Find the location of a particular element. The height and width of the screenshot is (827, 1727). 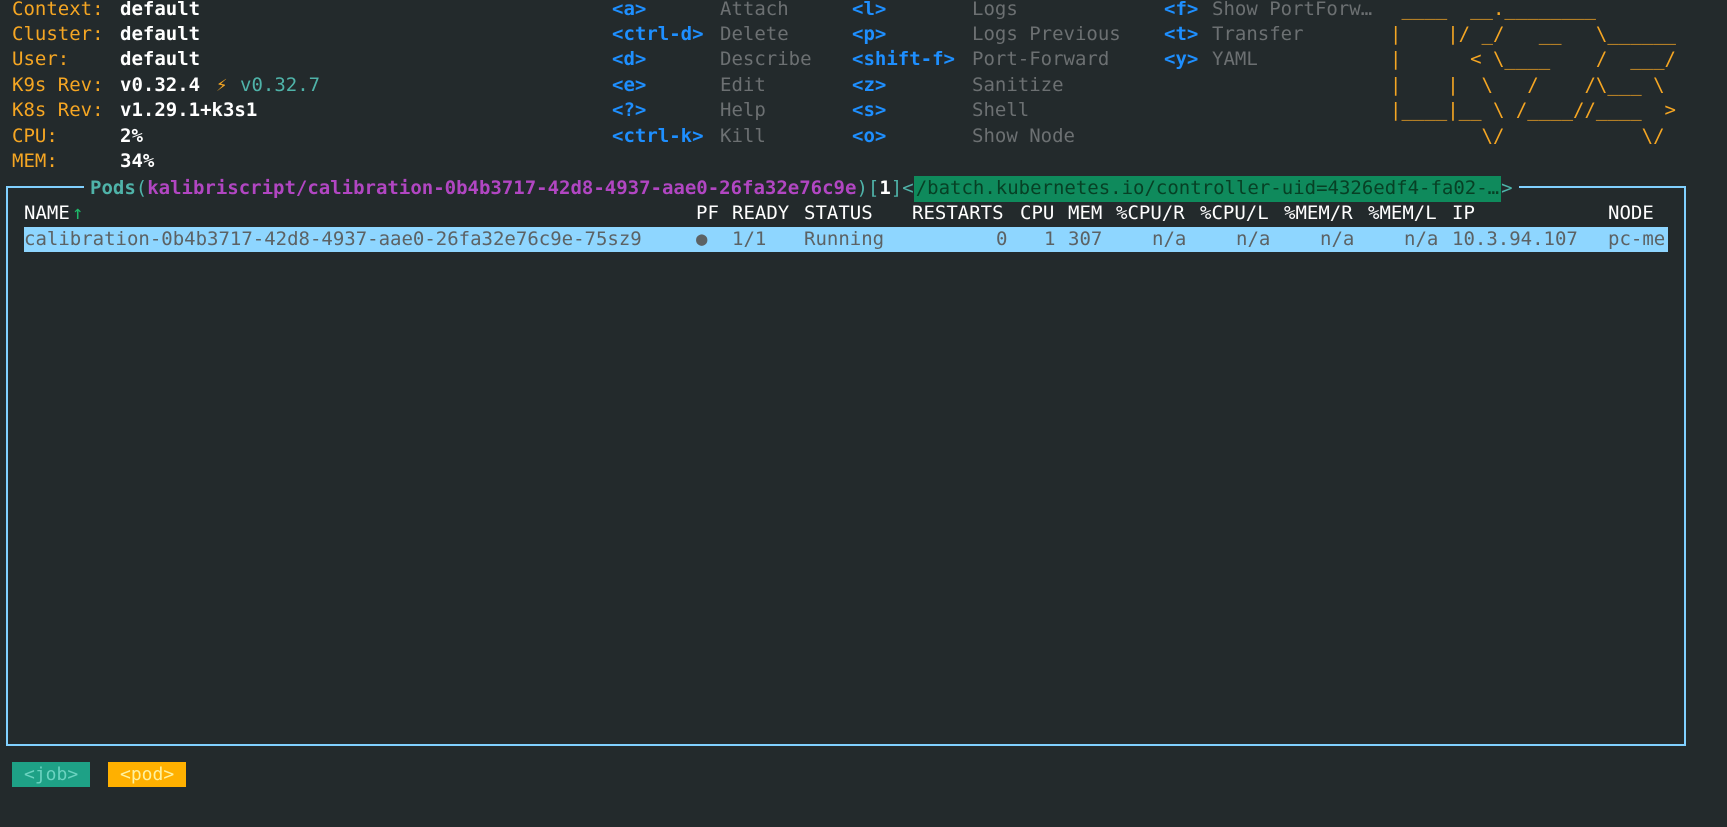

lightning-icon: ⚡ is located at coordinates (222, 85).